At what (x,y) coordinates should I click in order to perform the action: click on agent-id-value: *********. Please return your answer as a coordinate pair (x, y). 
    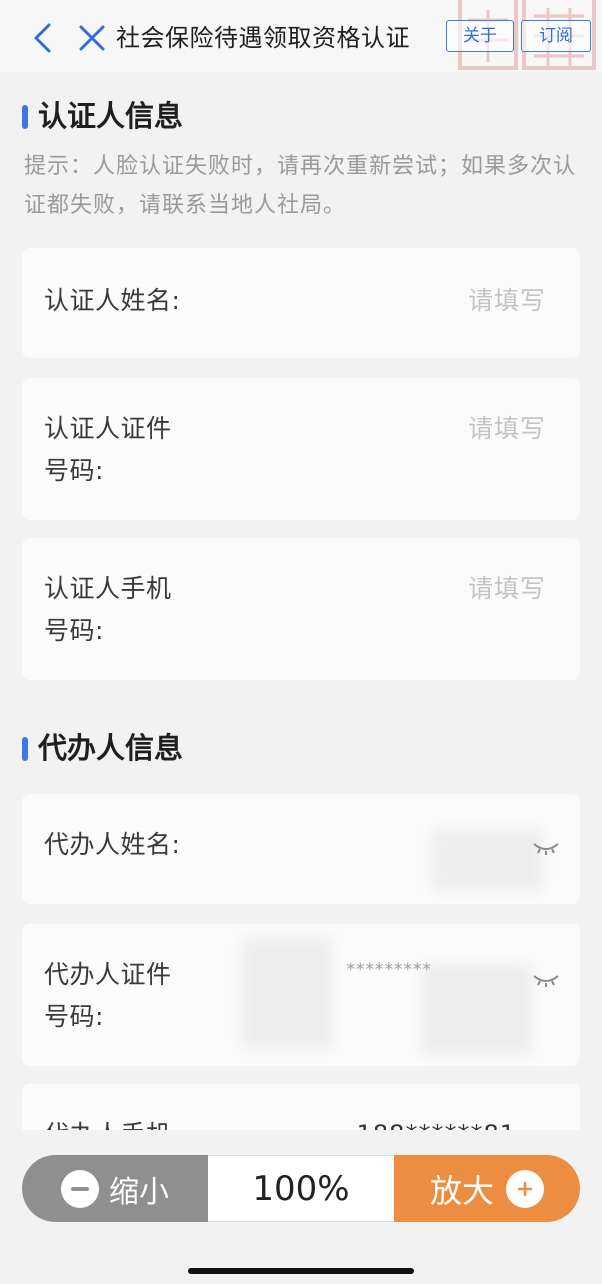
    Looking at the image, I should click on (389, 970).